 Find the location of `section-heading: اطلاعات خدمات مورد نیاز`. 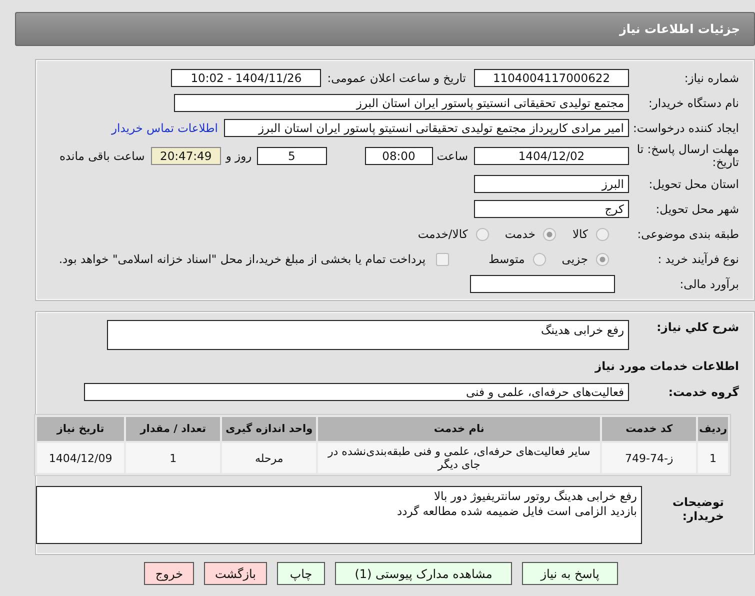

section-heading: اطلاعات خدمات مورد نیاز is located at coordinates (667, 366).